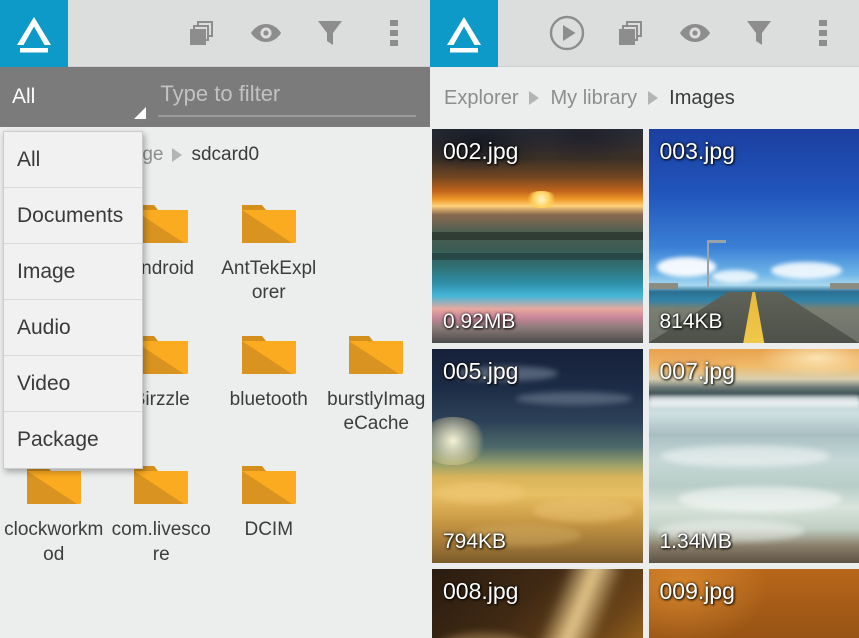 The image size is (859, 638). What do you see at coordinates (753, 603) in the screenshot?
I see `thumbnail-item: 009.jpg` at bounding box center [753, 603].